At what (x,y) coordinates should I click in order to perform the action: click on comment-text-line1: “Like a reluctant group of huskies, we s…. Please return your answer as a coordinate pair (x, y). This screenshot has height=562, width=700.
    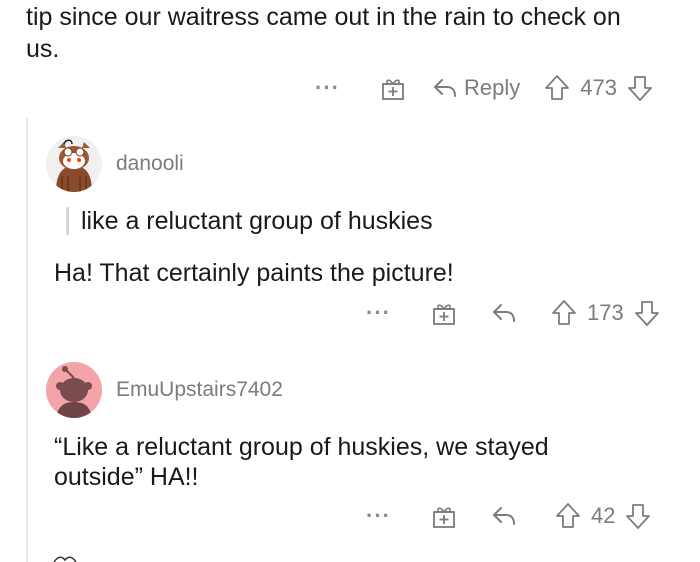
    Looking at the image, I should click on (301, 447).